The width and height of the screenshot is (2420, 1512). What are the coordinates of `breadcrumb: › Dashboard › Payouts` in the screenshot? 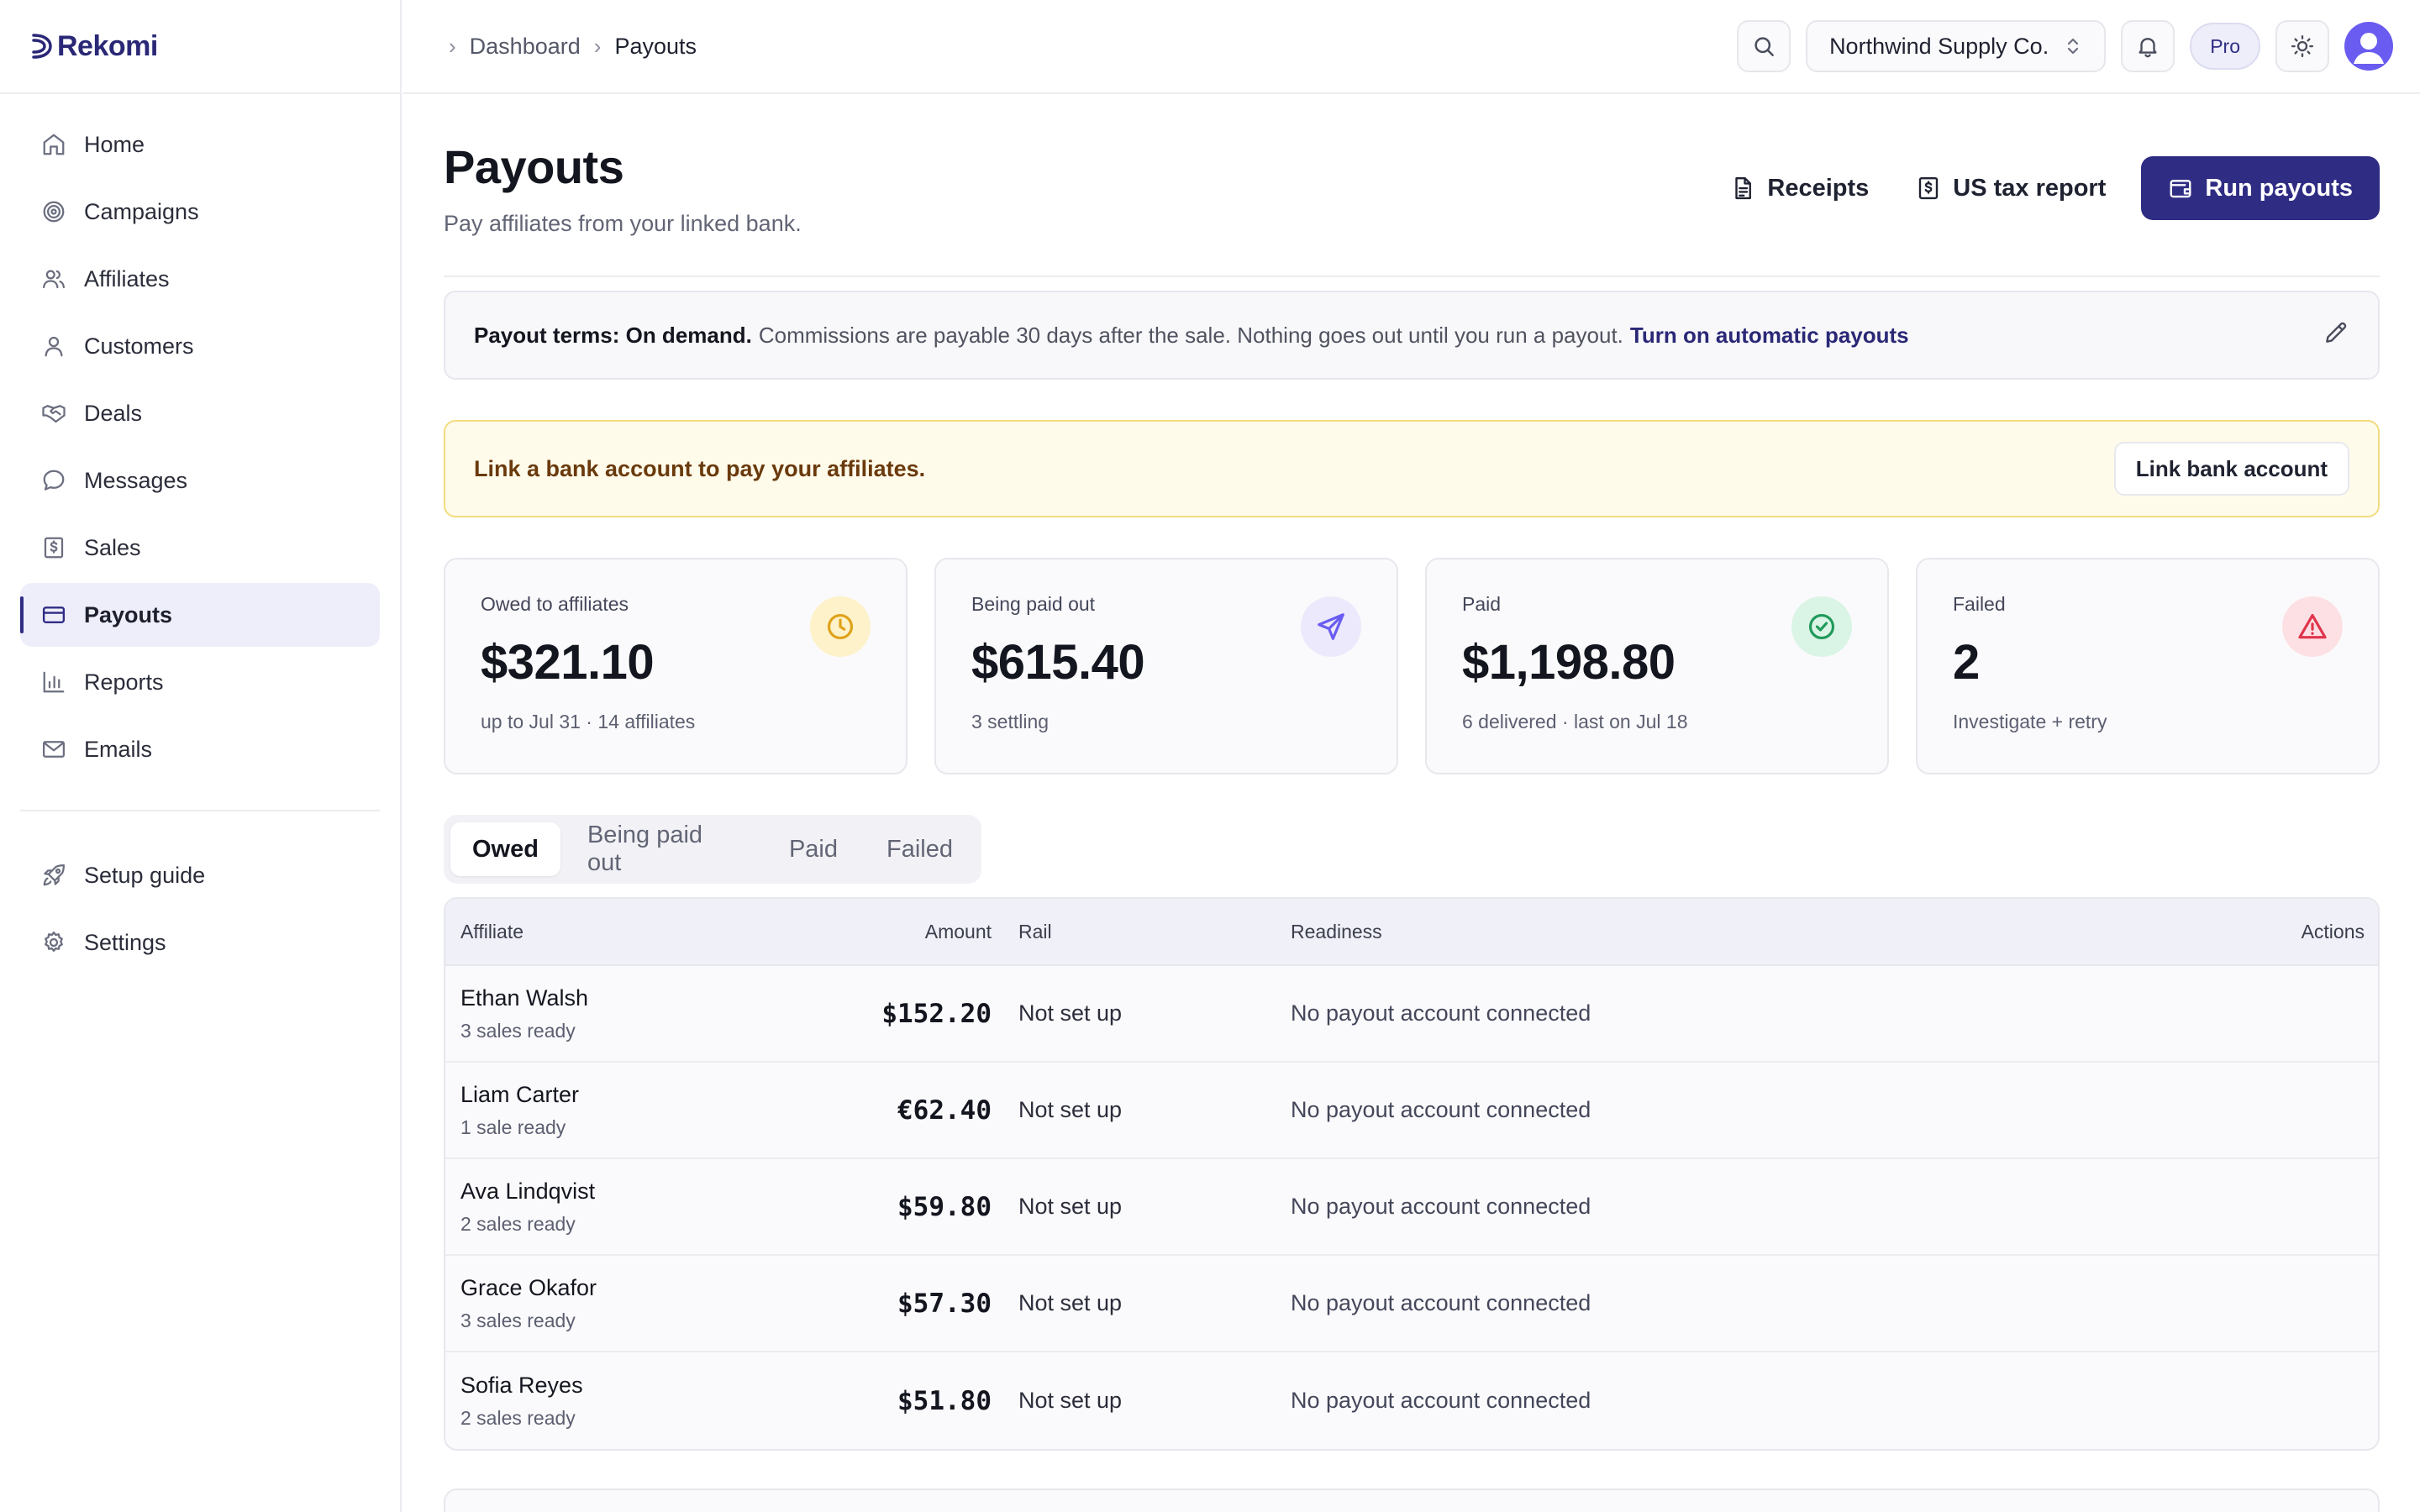 It's located at (550, 47).